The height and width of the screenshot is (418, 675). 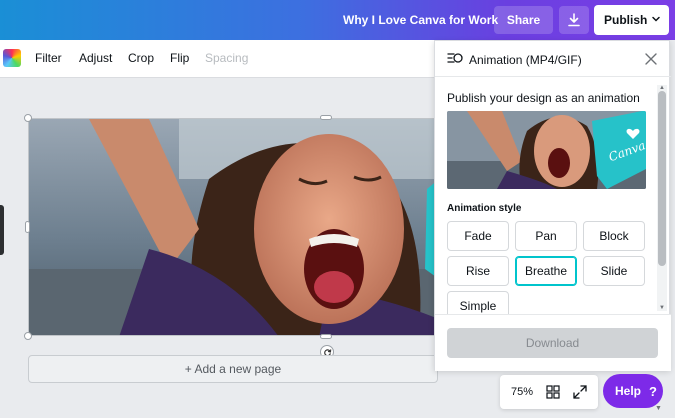 I want to click on grid-view-icon, so click(x=553, y=392).